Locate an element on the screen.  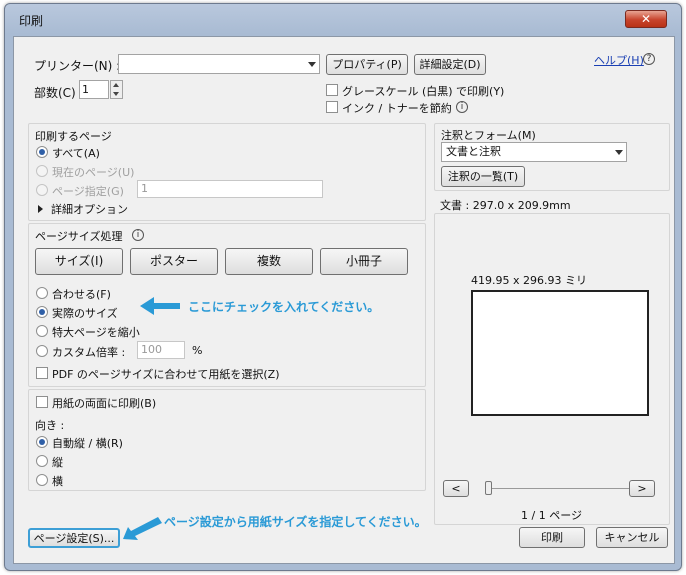
grayscale-checkbox is located at coordinates (332, 90).